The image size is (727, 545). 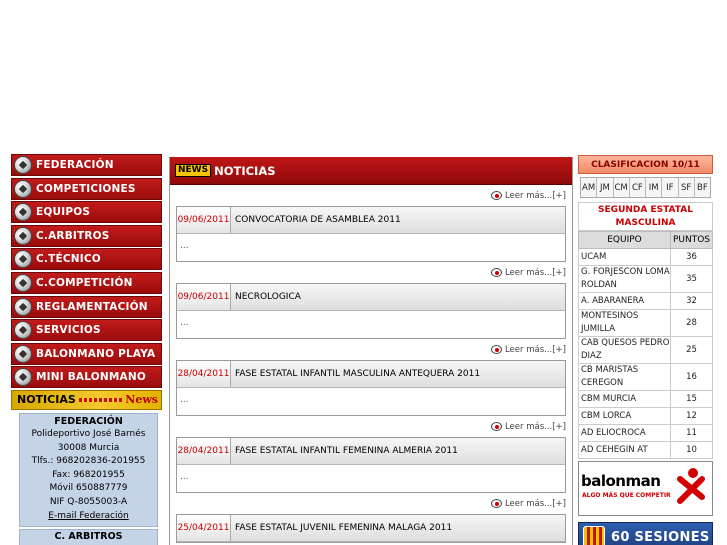 What do you see at coordinates (660, 537) in the screenshot?
I see `ad-sesiones-text: 60 SESIONES` at bounding box center [660, 537].